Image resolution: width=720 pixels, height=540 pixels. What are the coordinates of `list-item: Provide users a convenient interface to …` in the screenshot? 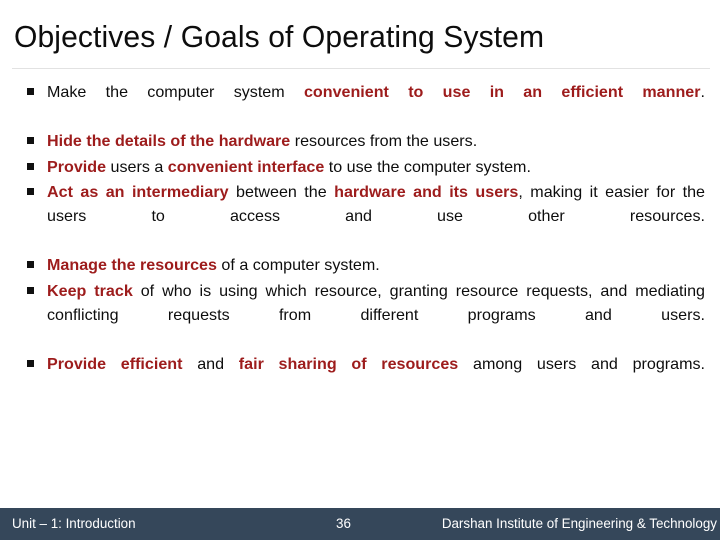 It's located at (360, 167).